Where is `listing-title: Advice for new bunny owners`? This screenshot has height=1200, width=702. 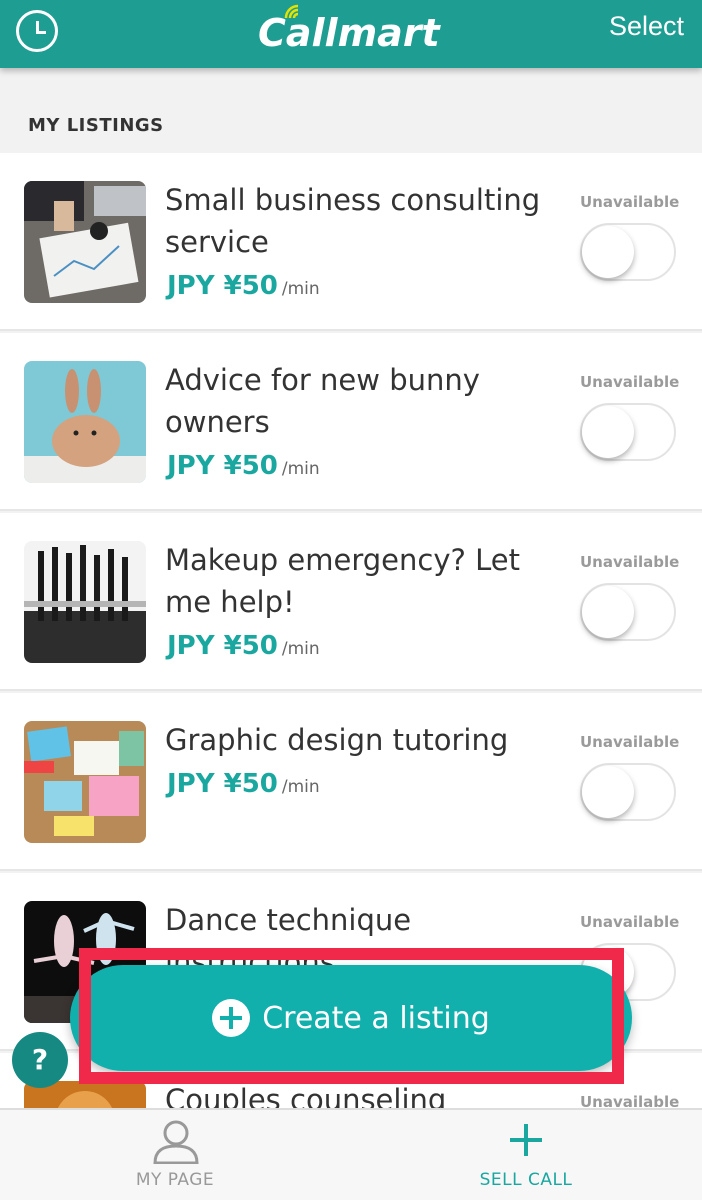
listing-title: Advice for new bunny owners is located at coordinates (322, 401).